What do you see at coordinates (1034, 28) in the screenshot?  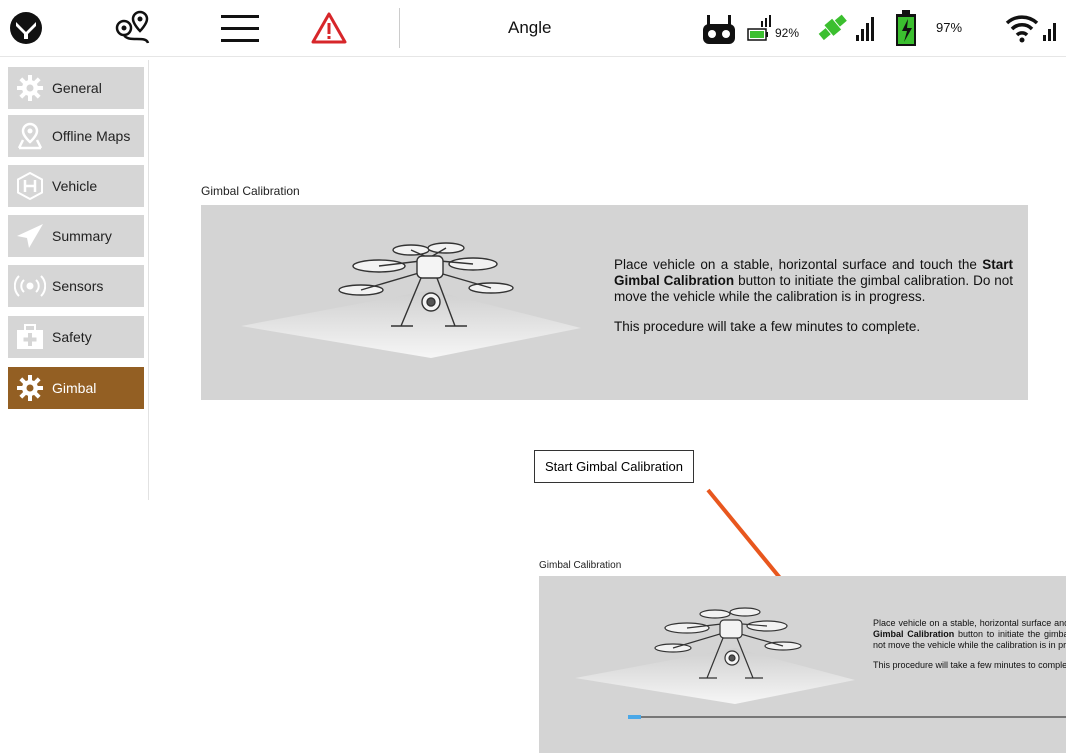 I see `wifi-signal-icon` at bounding box center [1034, 28].